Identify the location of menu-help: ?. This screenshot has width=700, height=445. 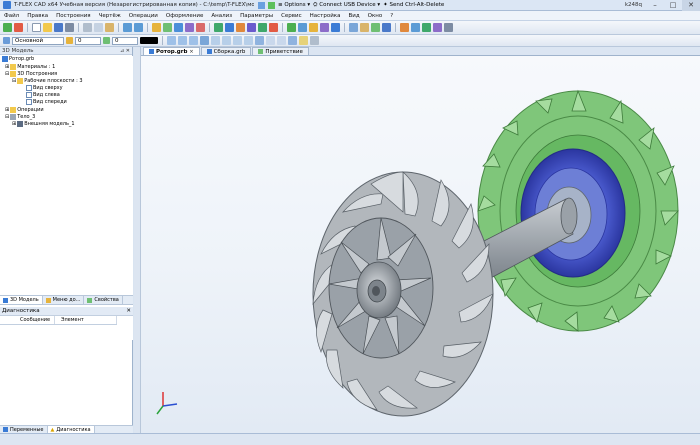
(391, 16).